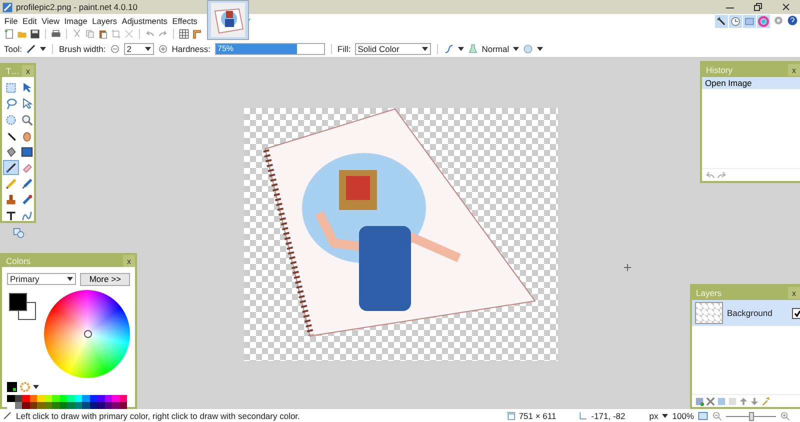 This screenshot has width=800, height=422. What do you see at coordinates (30, 21) in the screenshot?
I see `menu-item: Edit` at bounding box center [30, 21].